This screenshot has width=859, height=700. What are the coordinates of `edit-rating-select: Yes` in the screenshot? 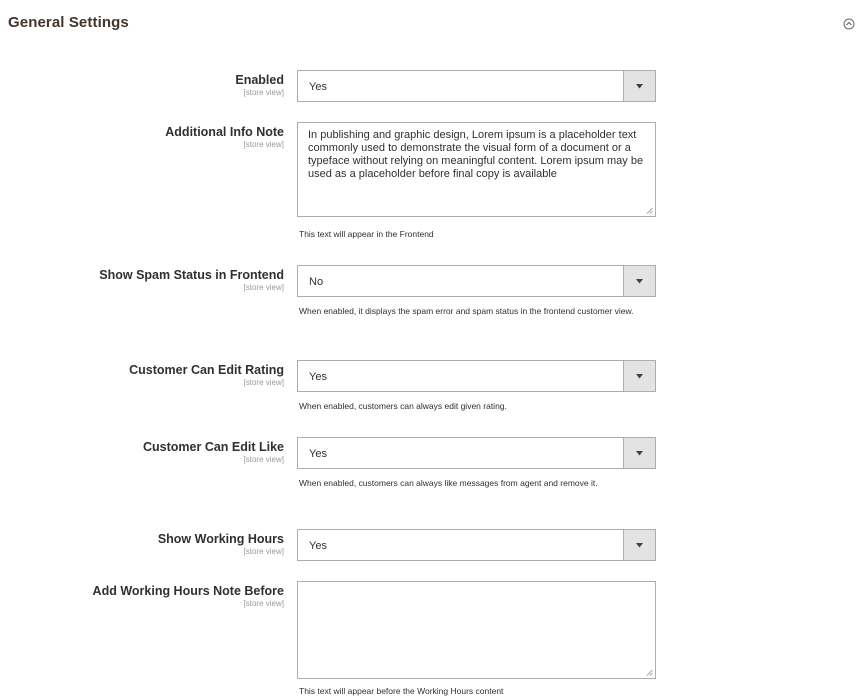 It's located at (476, 376).